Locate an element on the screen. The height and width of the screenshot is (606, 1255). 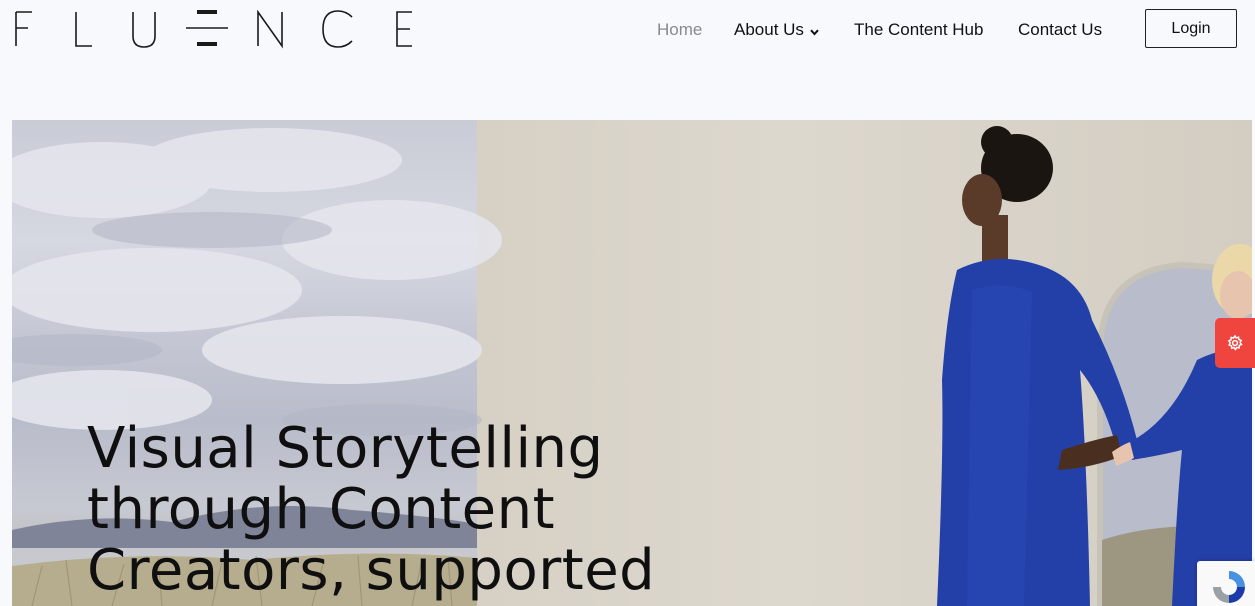
nav-content-hub-link: The Content Hub is located at coordinates (918, 30).